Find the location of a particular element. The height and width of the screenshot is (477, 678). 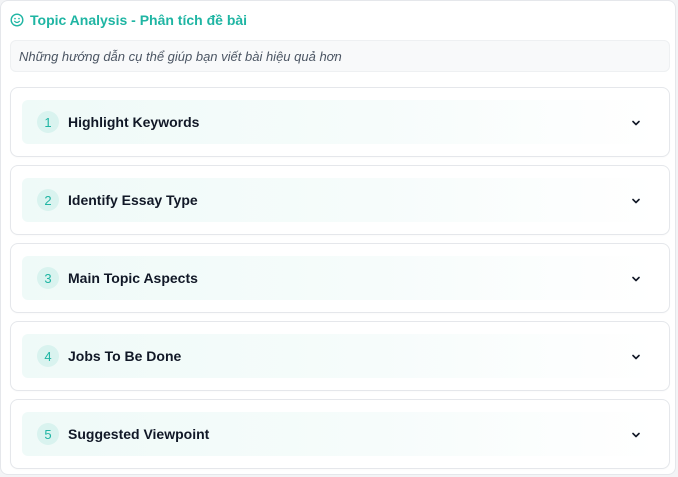

step-toggle-highlight-keywords: 1 Highlight Keywords is located at coordinates (340, 122).